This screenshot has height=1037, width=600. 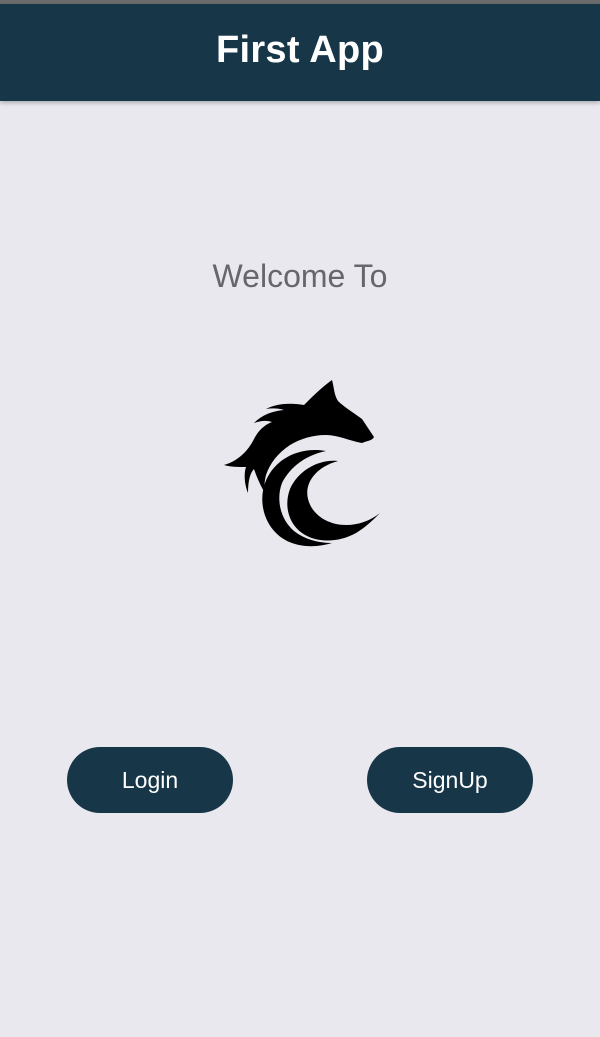 I want to click on app-title: First App, so click(x=300, y=50).